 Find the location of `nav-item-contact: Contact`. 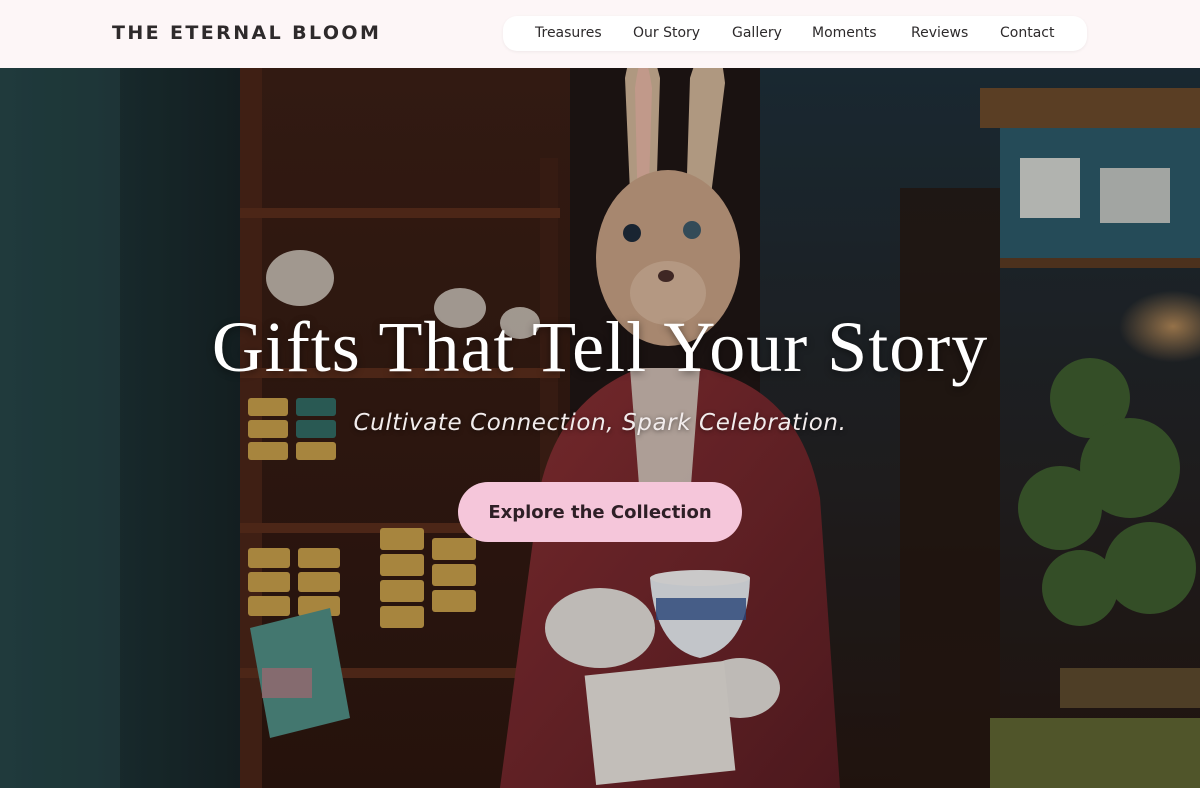

nav-item-contact: Contact is located at coordinates (1027, 33).